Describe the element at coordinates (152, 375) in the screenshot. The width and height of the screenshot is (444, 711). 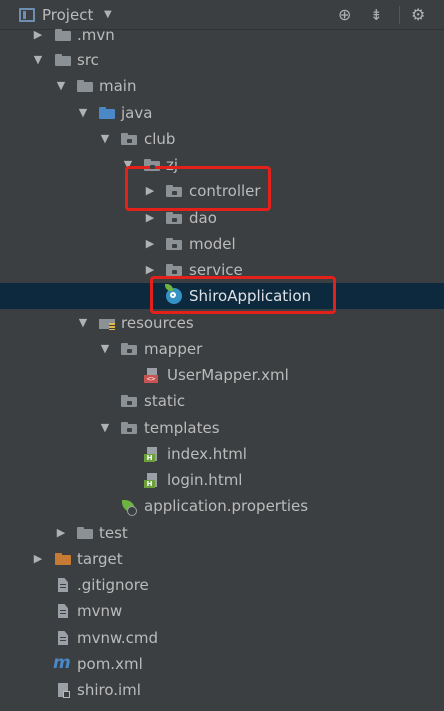
I see `xml-file-icon: <>` at that location.